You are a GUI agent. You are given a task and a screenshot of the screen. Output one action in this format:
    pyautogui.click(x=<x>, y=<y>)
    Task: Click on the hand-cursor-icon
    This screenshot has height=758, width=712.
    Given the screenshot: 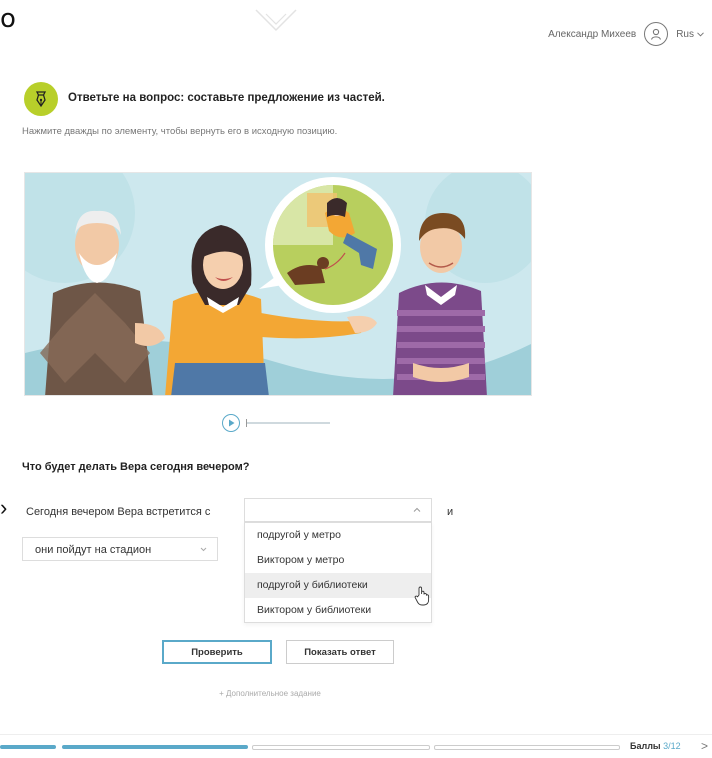 What is the action you would take?
    pyautogui.click(x=422, y=596)
    